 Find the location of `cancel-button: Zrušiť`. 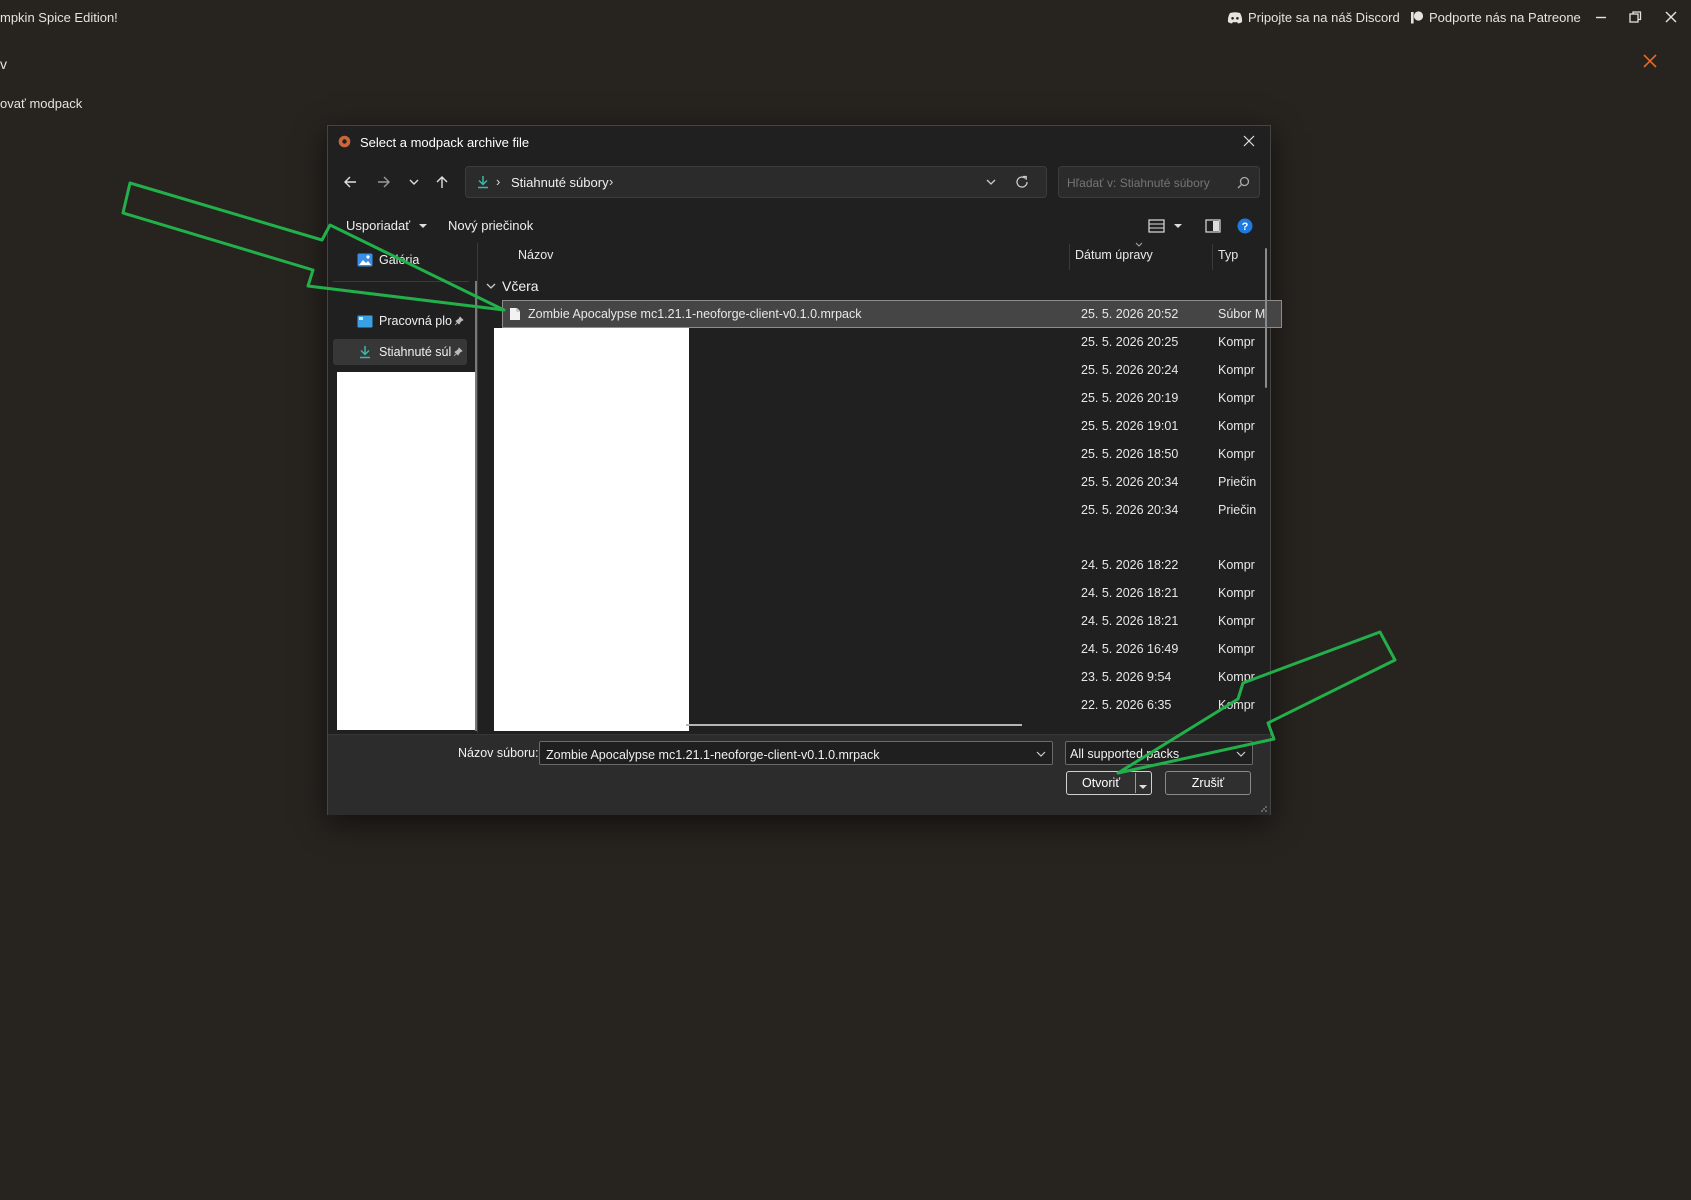

cancel-button: Zrušiť is located at coordinates (1208, 783).